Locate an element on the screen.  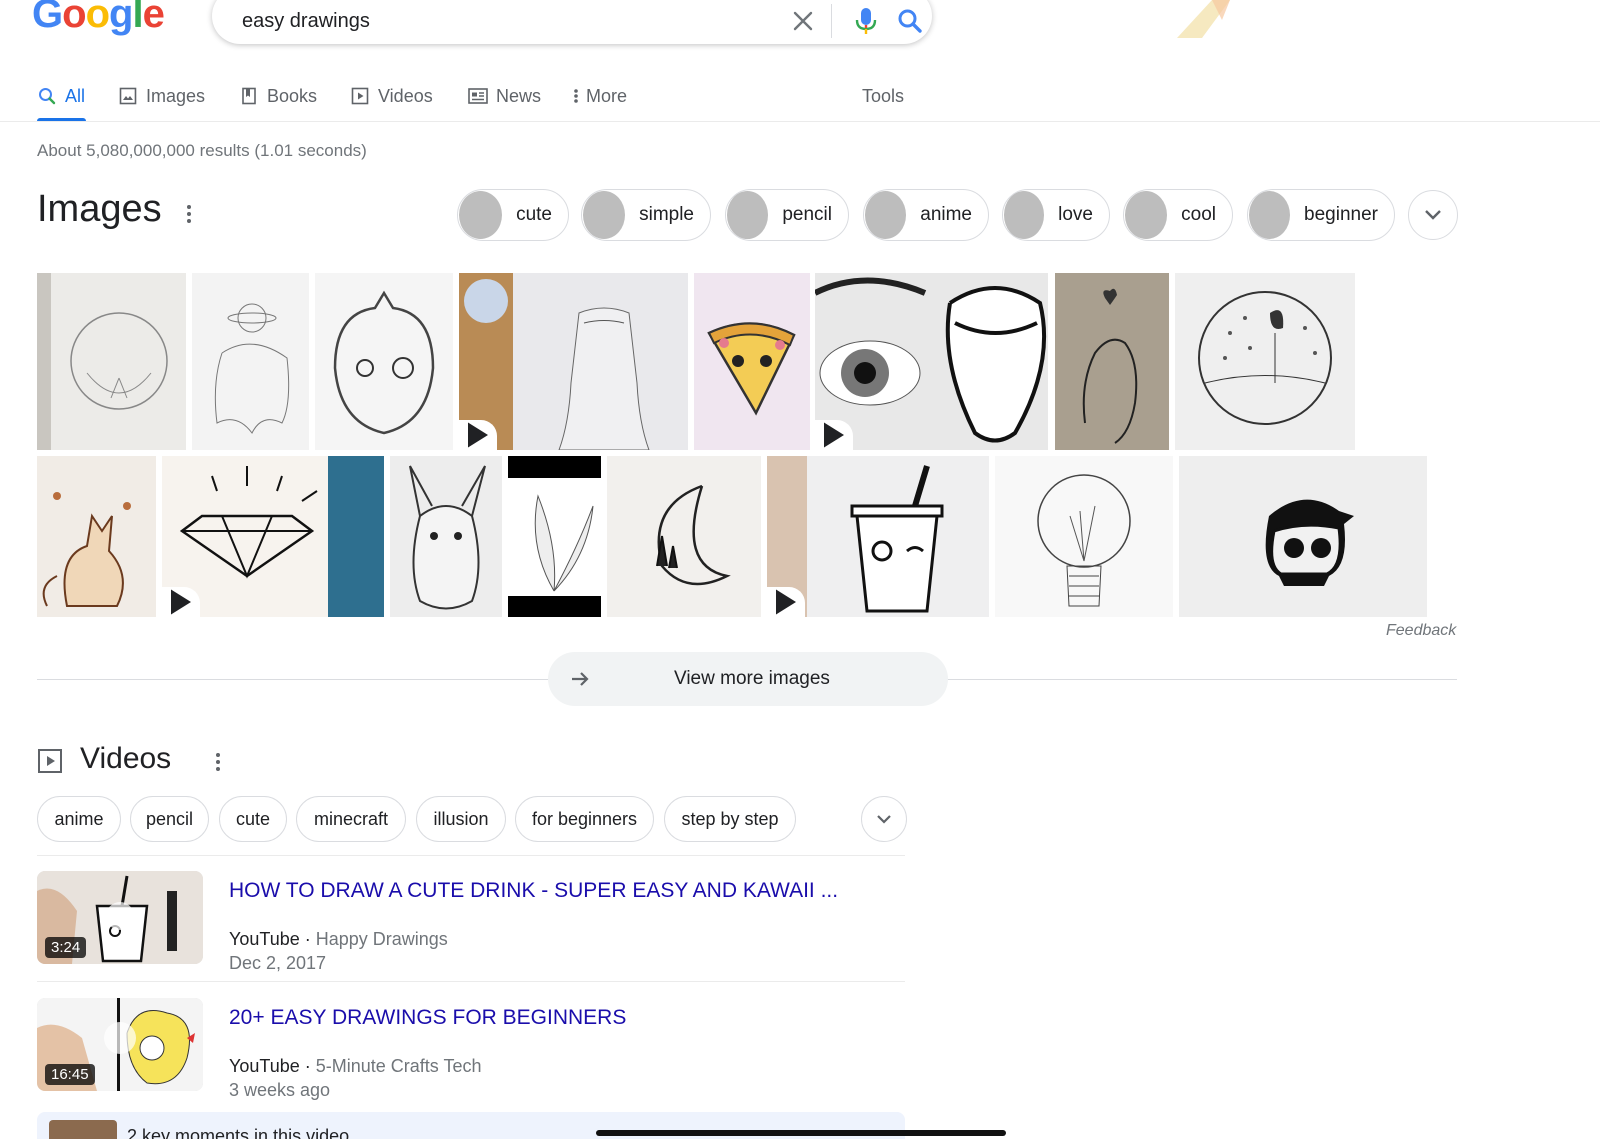
search-divider is located at coordinates (831, 21).